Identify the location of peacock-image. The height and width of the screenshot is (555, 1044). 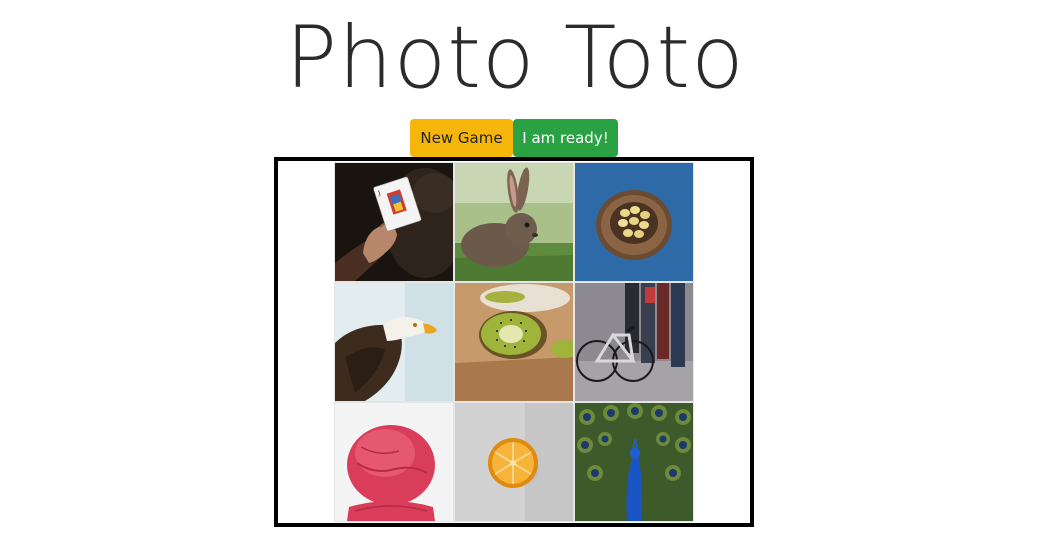
(634, 462).